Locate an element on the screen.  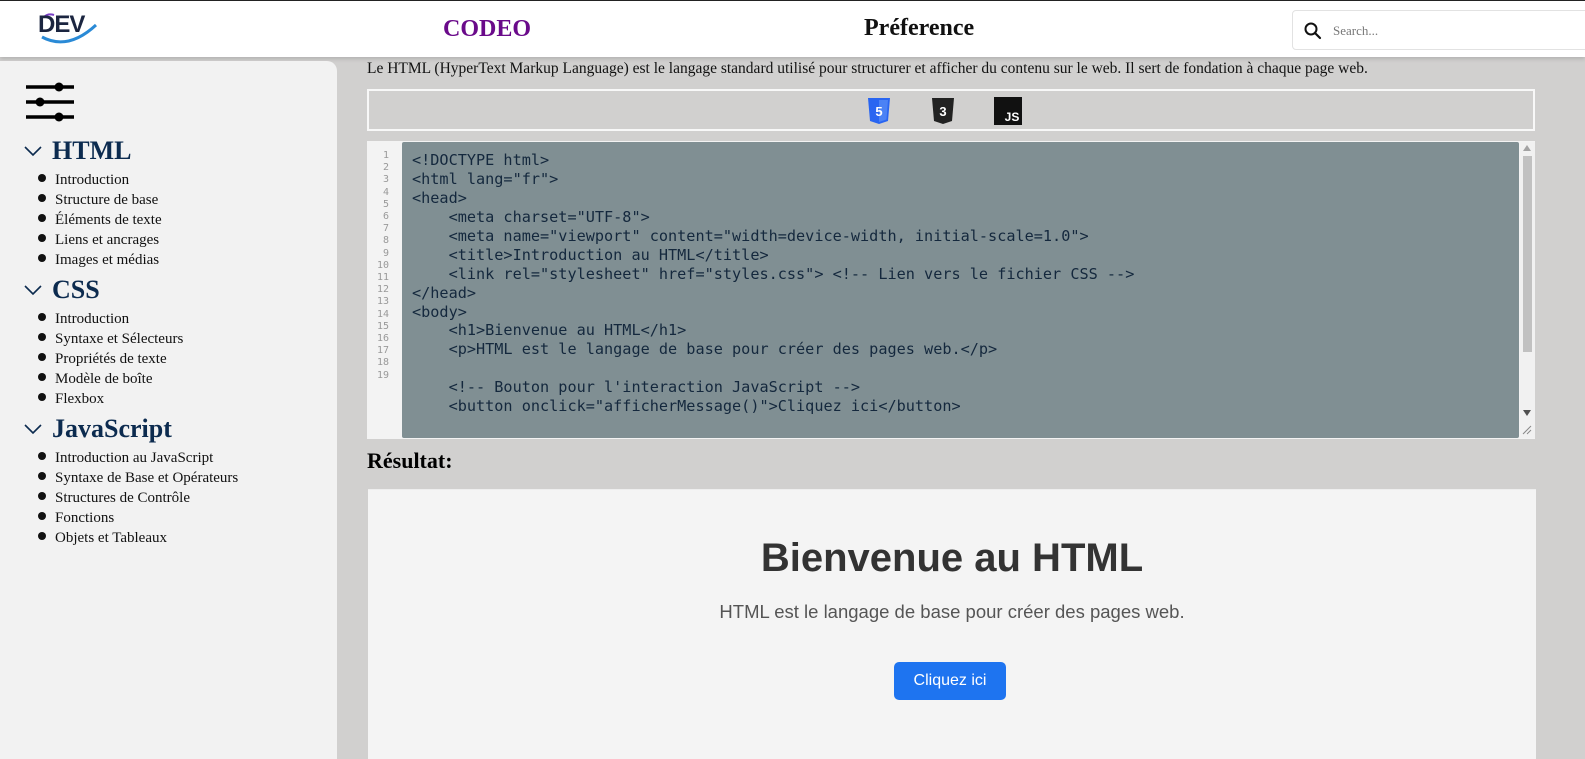
sidebar-item-label: Structure de base is located at coordinates (107, 200).